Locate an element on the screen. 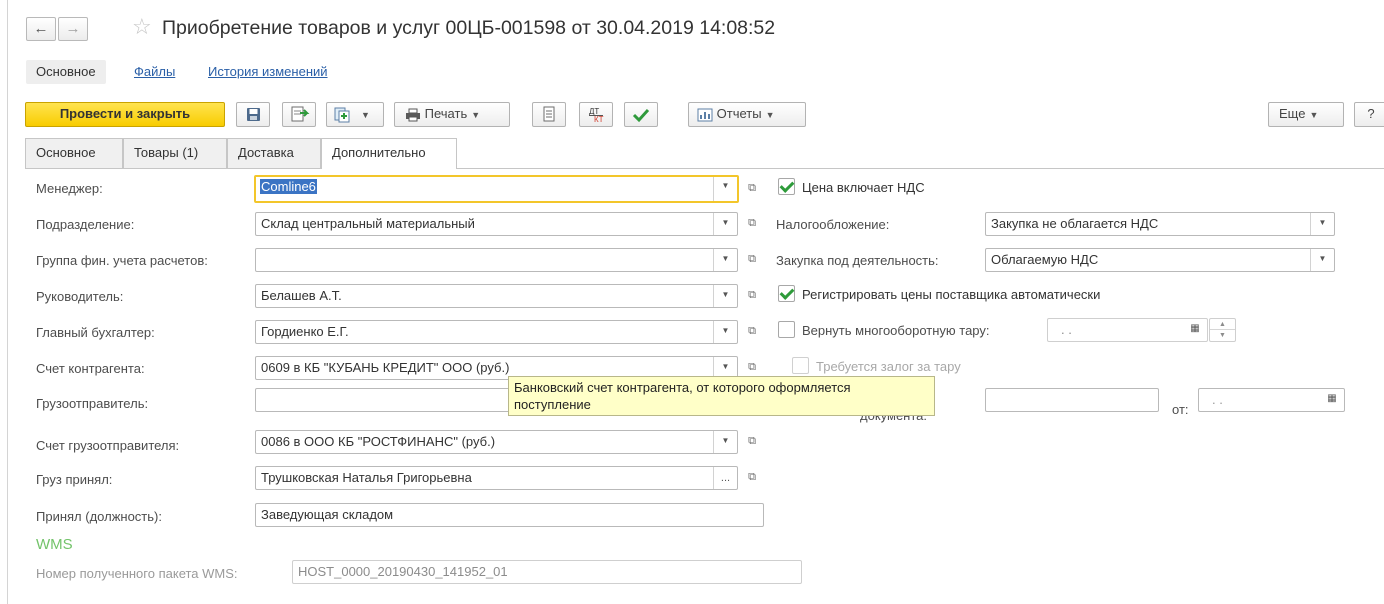  shipper-account-dropdown: ▼ is located at coordinates (725, 442).